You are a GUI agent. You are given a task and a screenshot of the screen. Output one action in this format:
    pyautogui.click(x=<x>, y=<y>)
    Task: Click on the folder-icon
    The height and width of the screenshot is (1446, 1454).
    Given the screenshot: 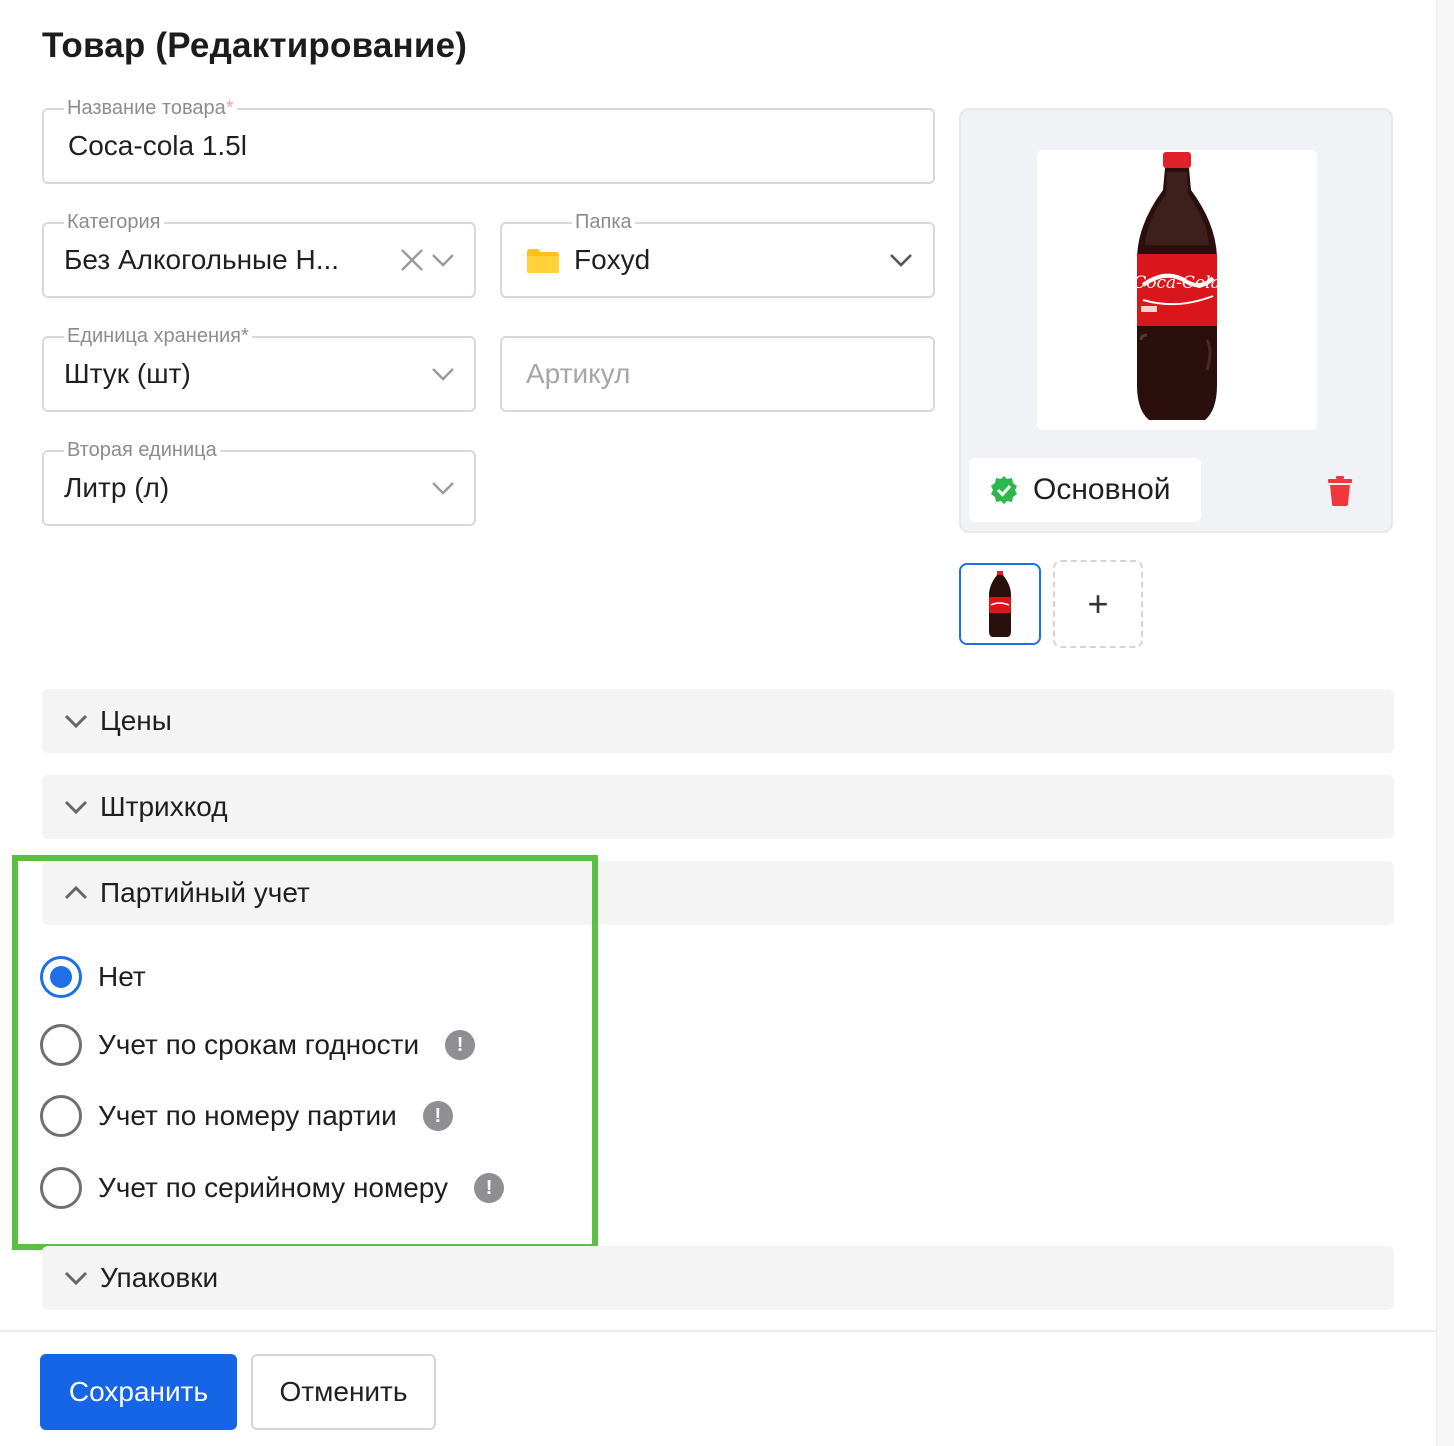 What is the action you would take?
    pyautogui.click(x=543, y=261)
    